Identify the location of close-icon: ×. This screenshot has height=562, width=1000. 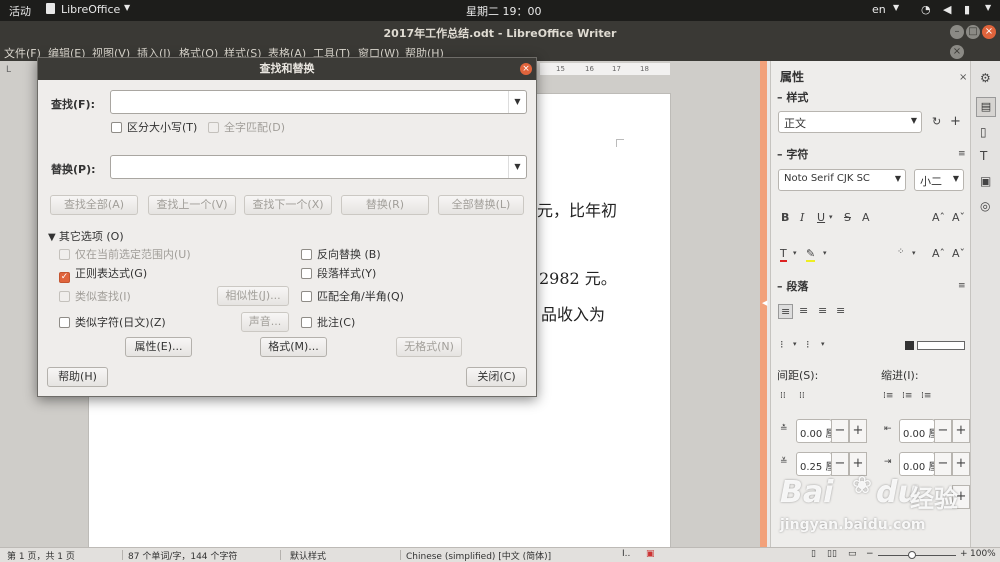
(989, 32).